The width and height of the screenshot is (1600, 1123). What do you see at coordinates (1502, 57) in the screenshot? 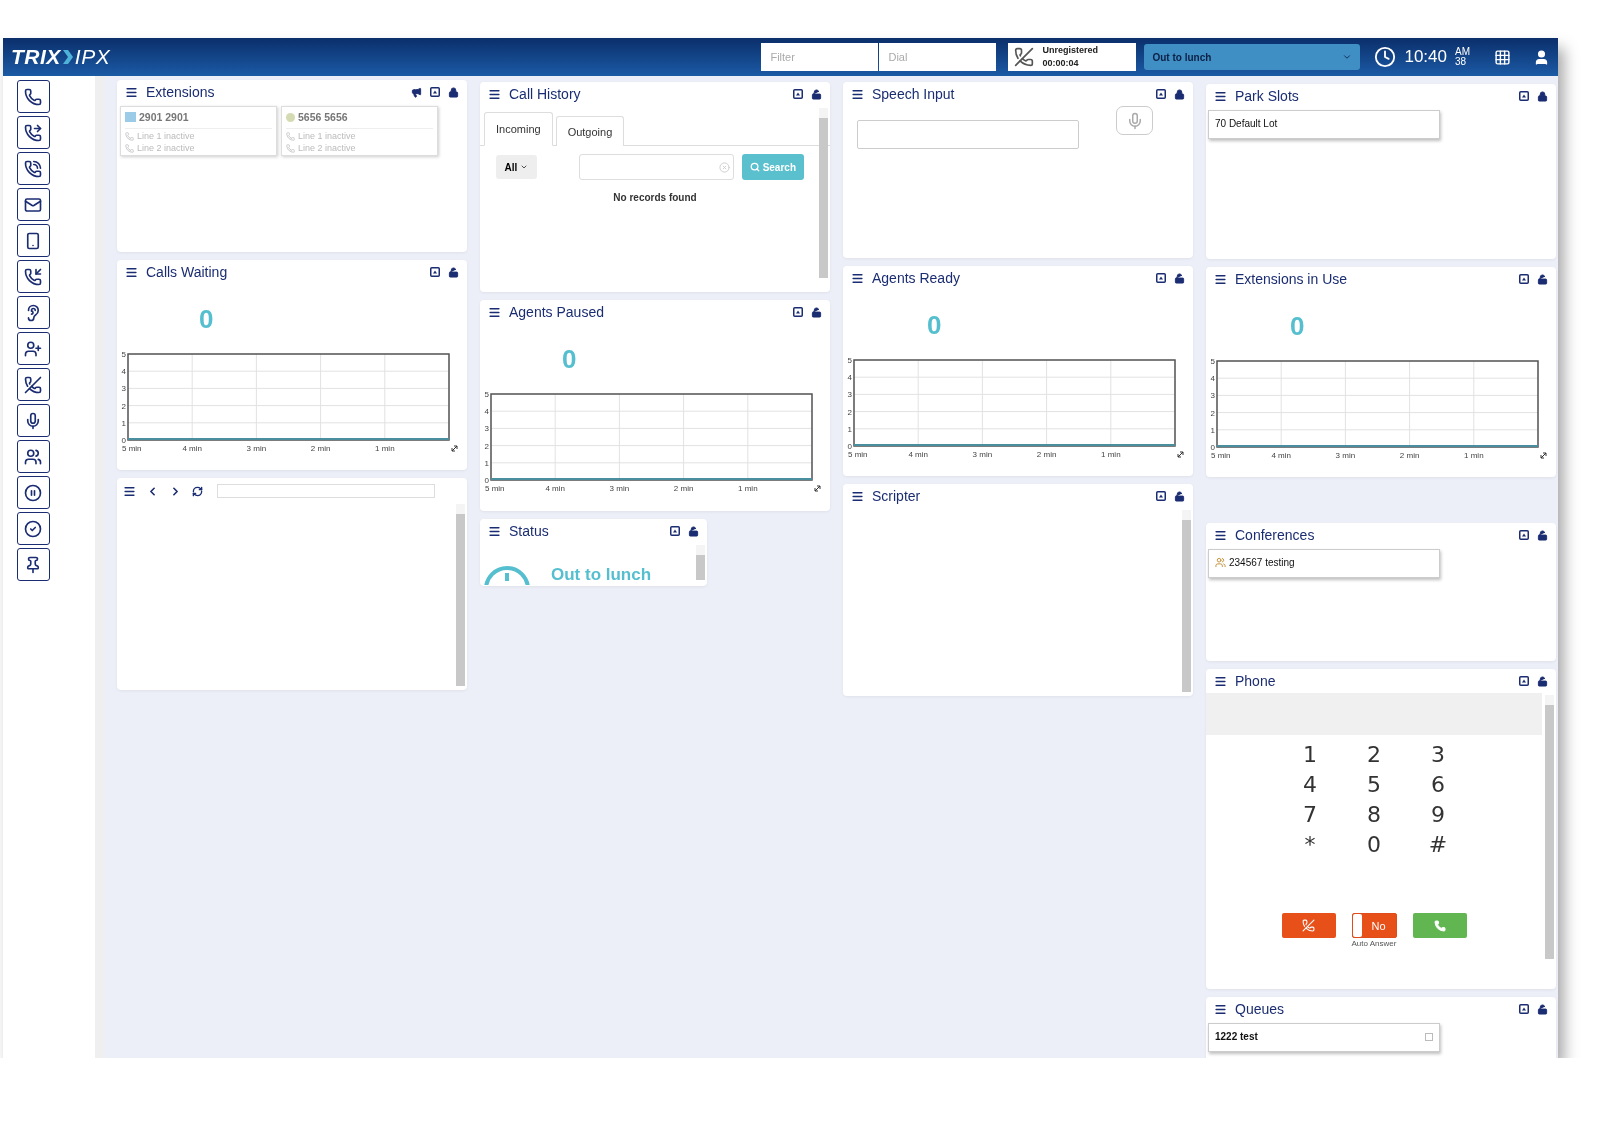
I see `apps-grid-icon` at bounding box center [1502, 57].